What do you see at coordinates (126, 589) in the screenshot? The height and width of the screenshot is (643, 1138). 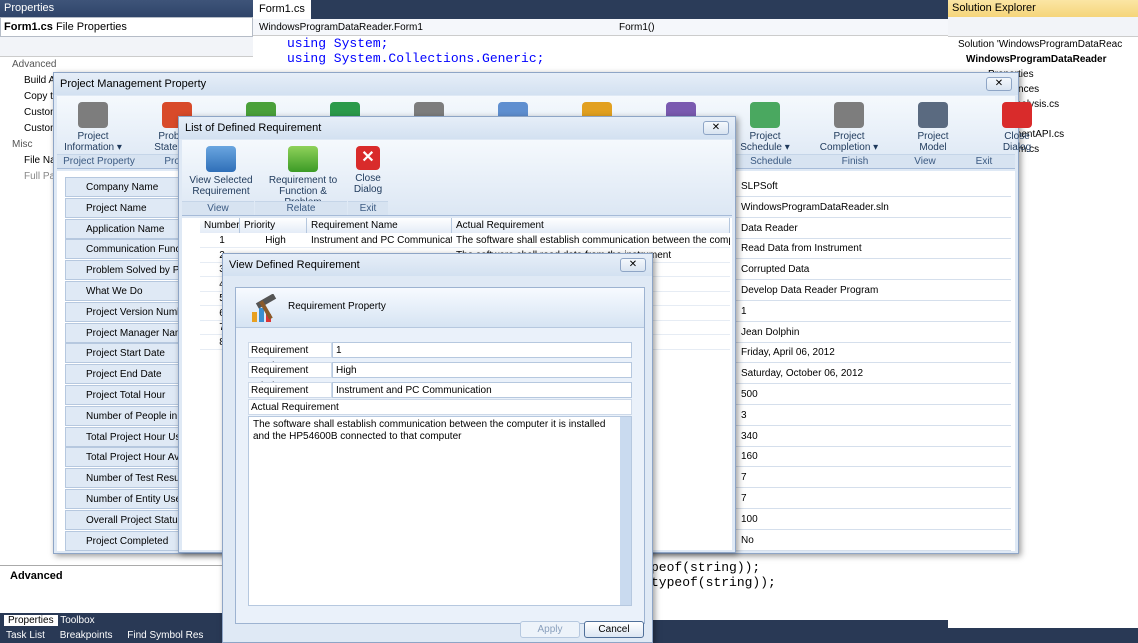 I see `properties-description: Advanced` at bounding box center [126, 589].